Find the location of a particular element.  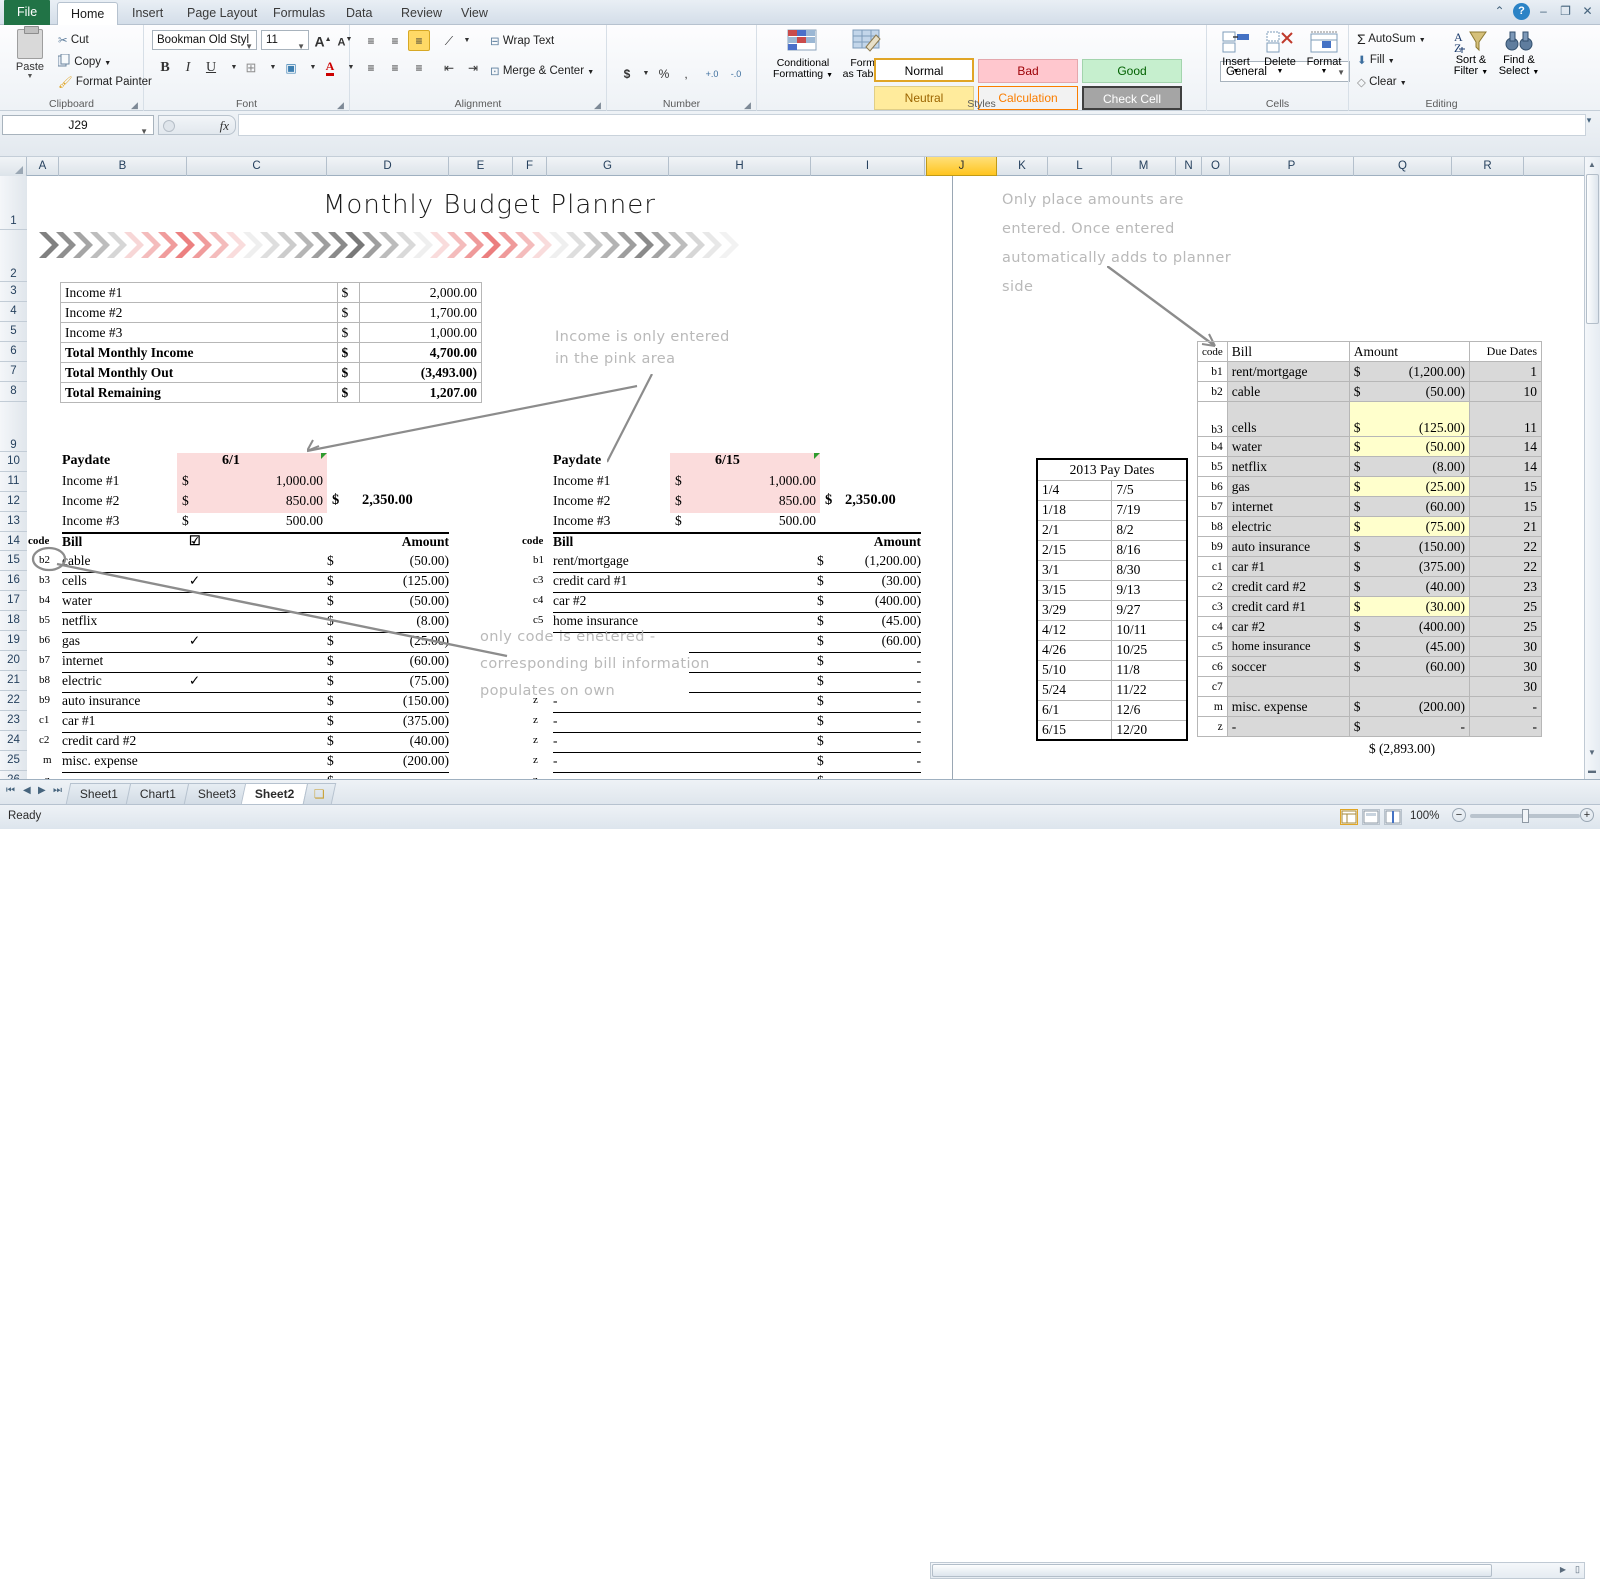

vertical-scroll-thumb is located at coordinates (1592, 249).